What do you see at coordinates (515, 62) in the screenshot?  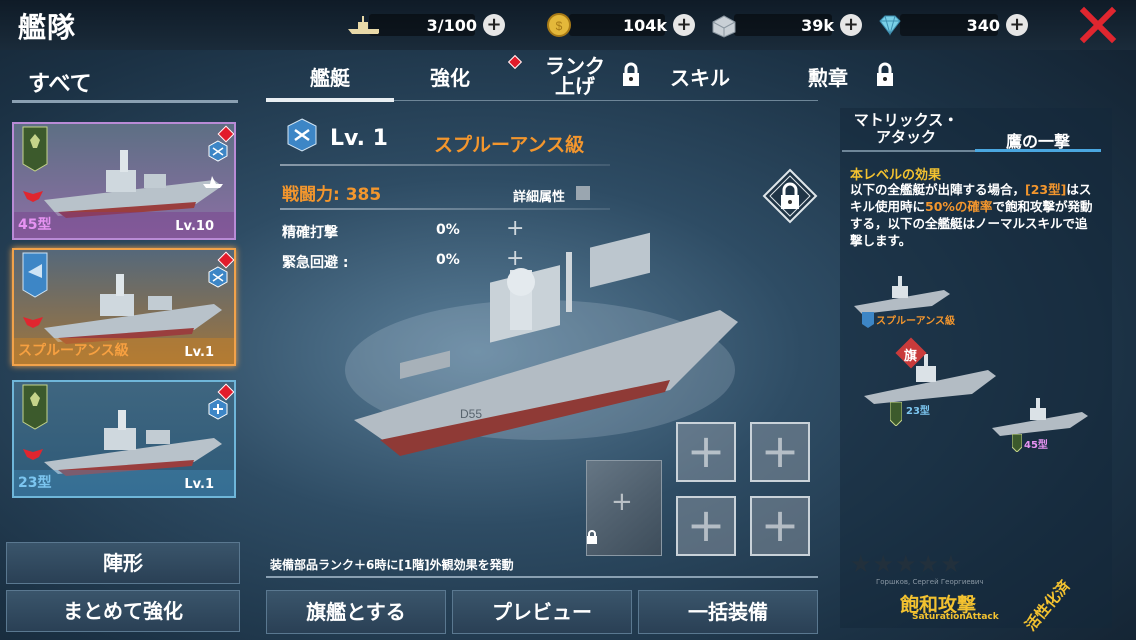 I see `rank-up-alert-dot` at bounding box center [515, 62].